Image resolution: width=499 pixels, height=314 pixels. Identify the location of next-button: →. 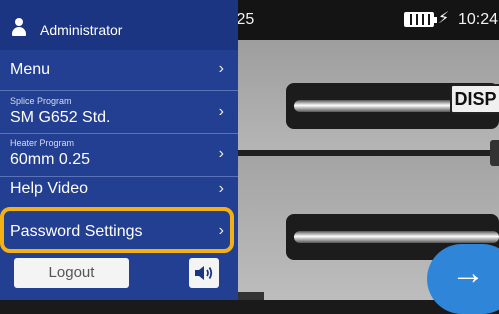
(463, 279).